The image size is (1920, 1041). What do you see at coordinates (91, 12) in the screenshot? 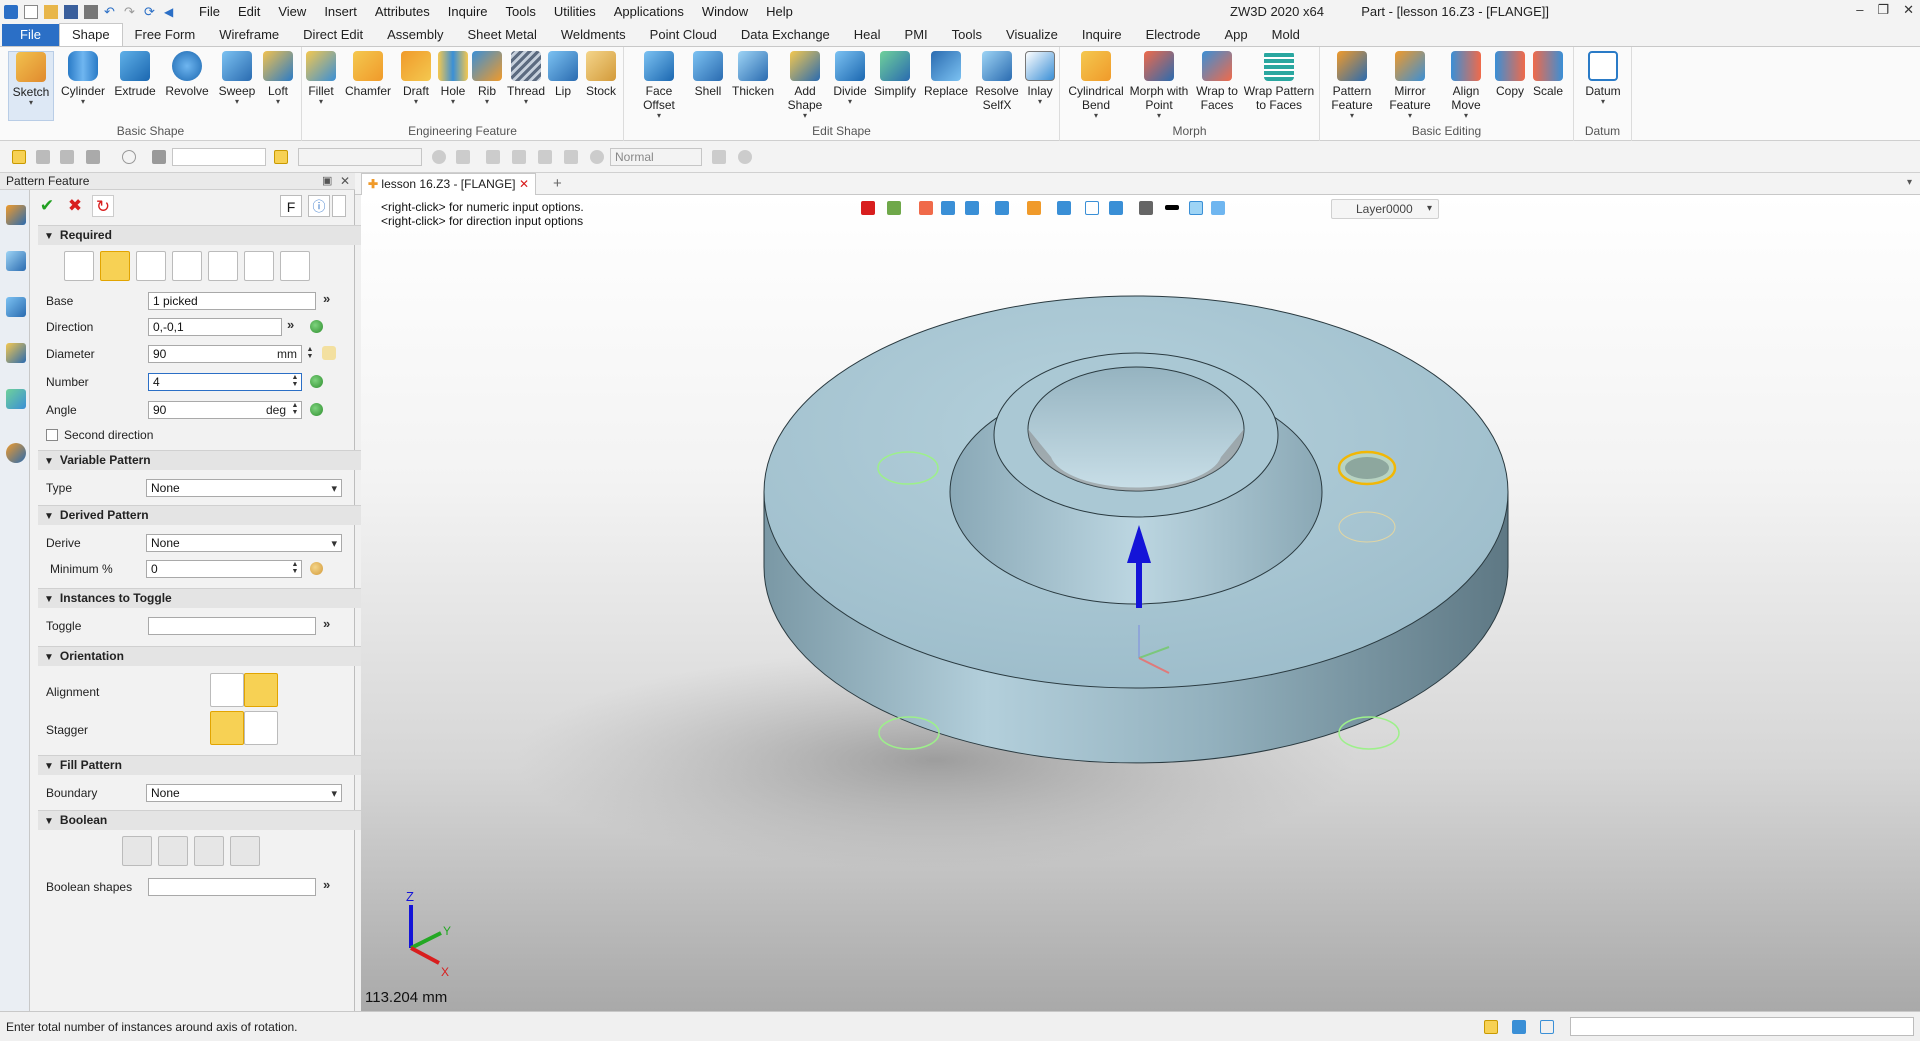
I see `print-icon` at bounding box center [91, 12].